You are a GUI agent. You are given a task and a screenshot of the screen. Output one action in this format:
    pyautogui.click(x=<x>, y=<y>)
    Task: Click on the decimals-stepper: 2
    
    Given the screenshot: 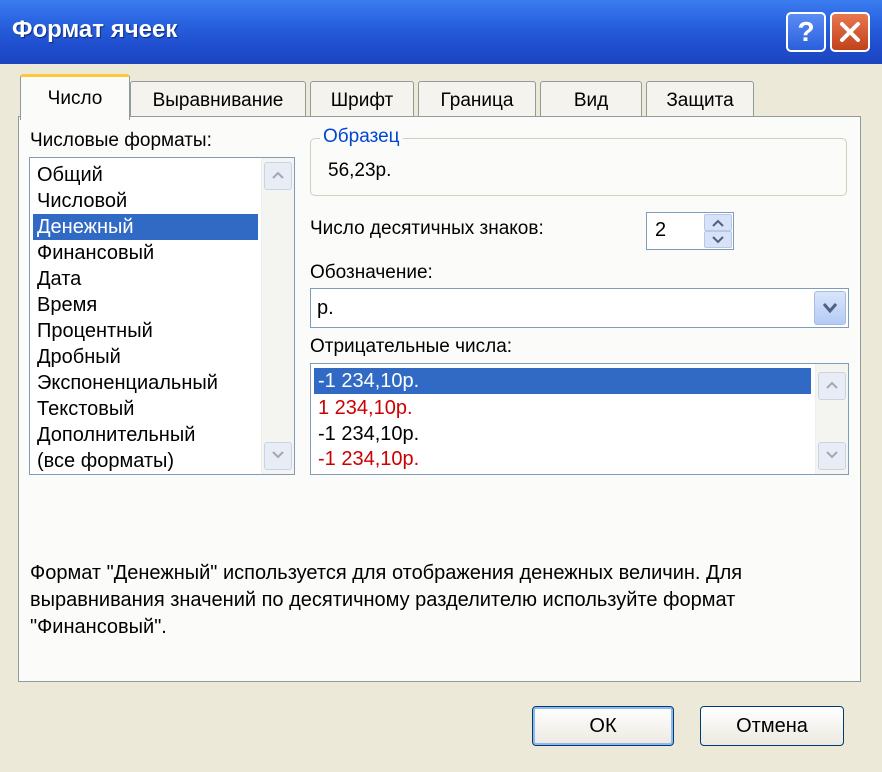 What is the action you would take?
    pyautogui.click(x=690, y=231)
    